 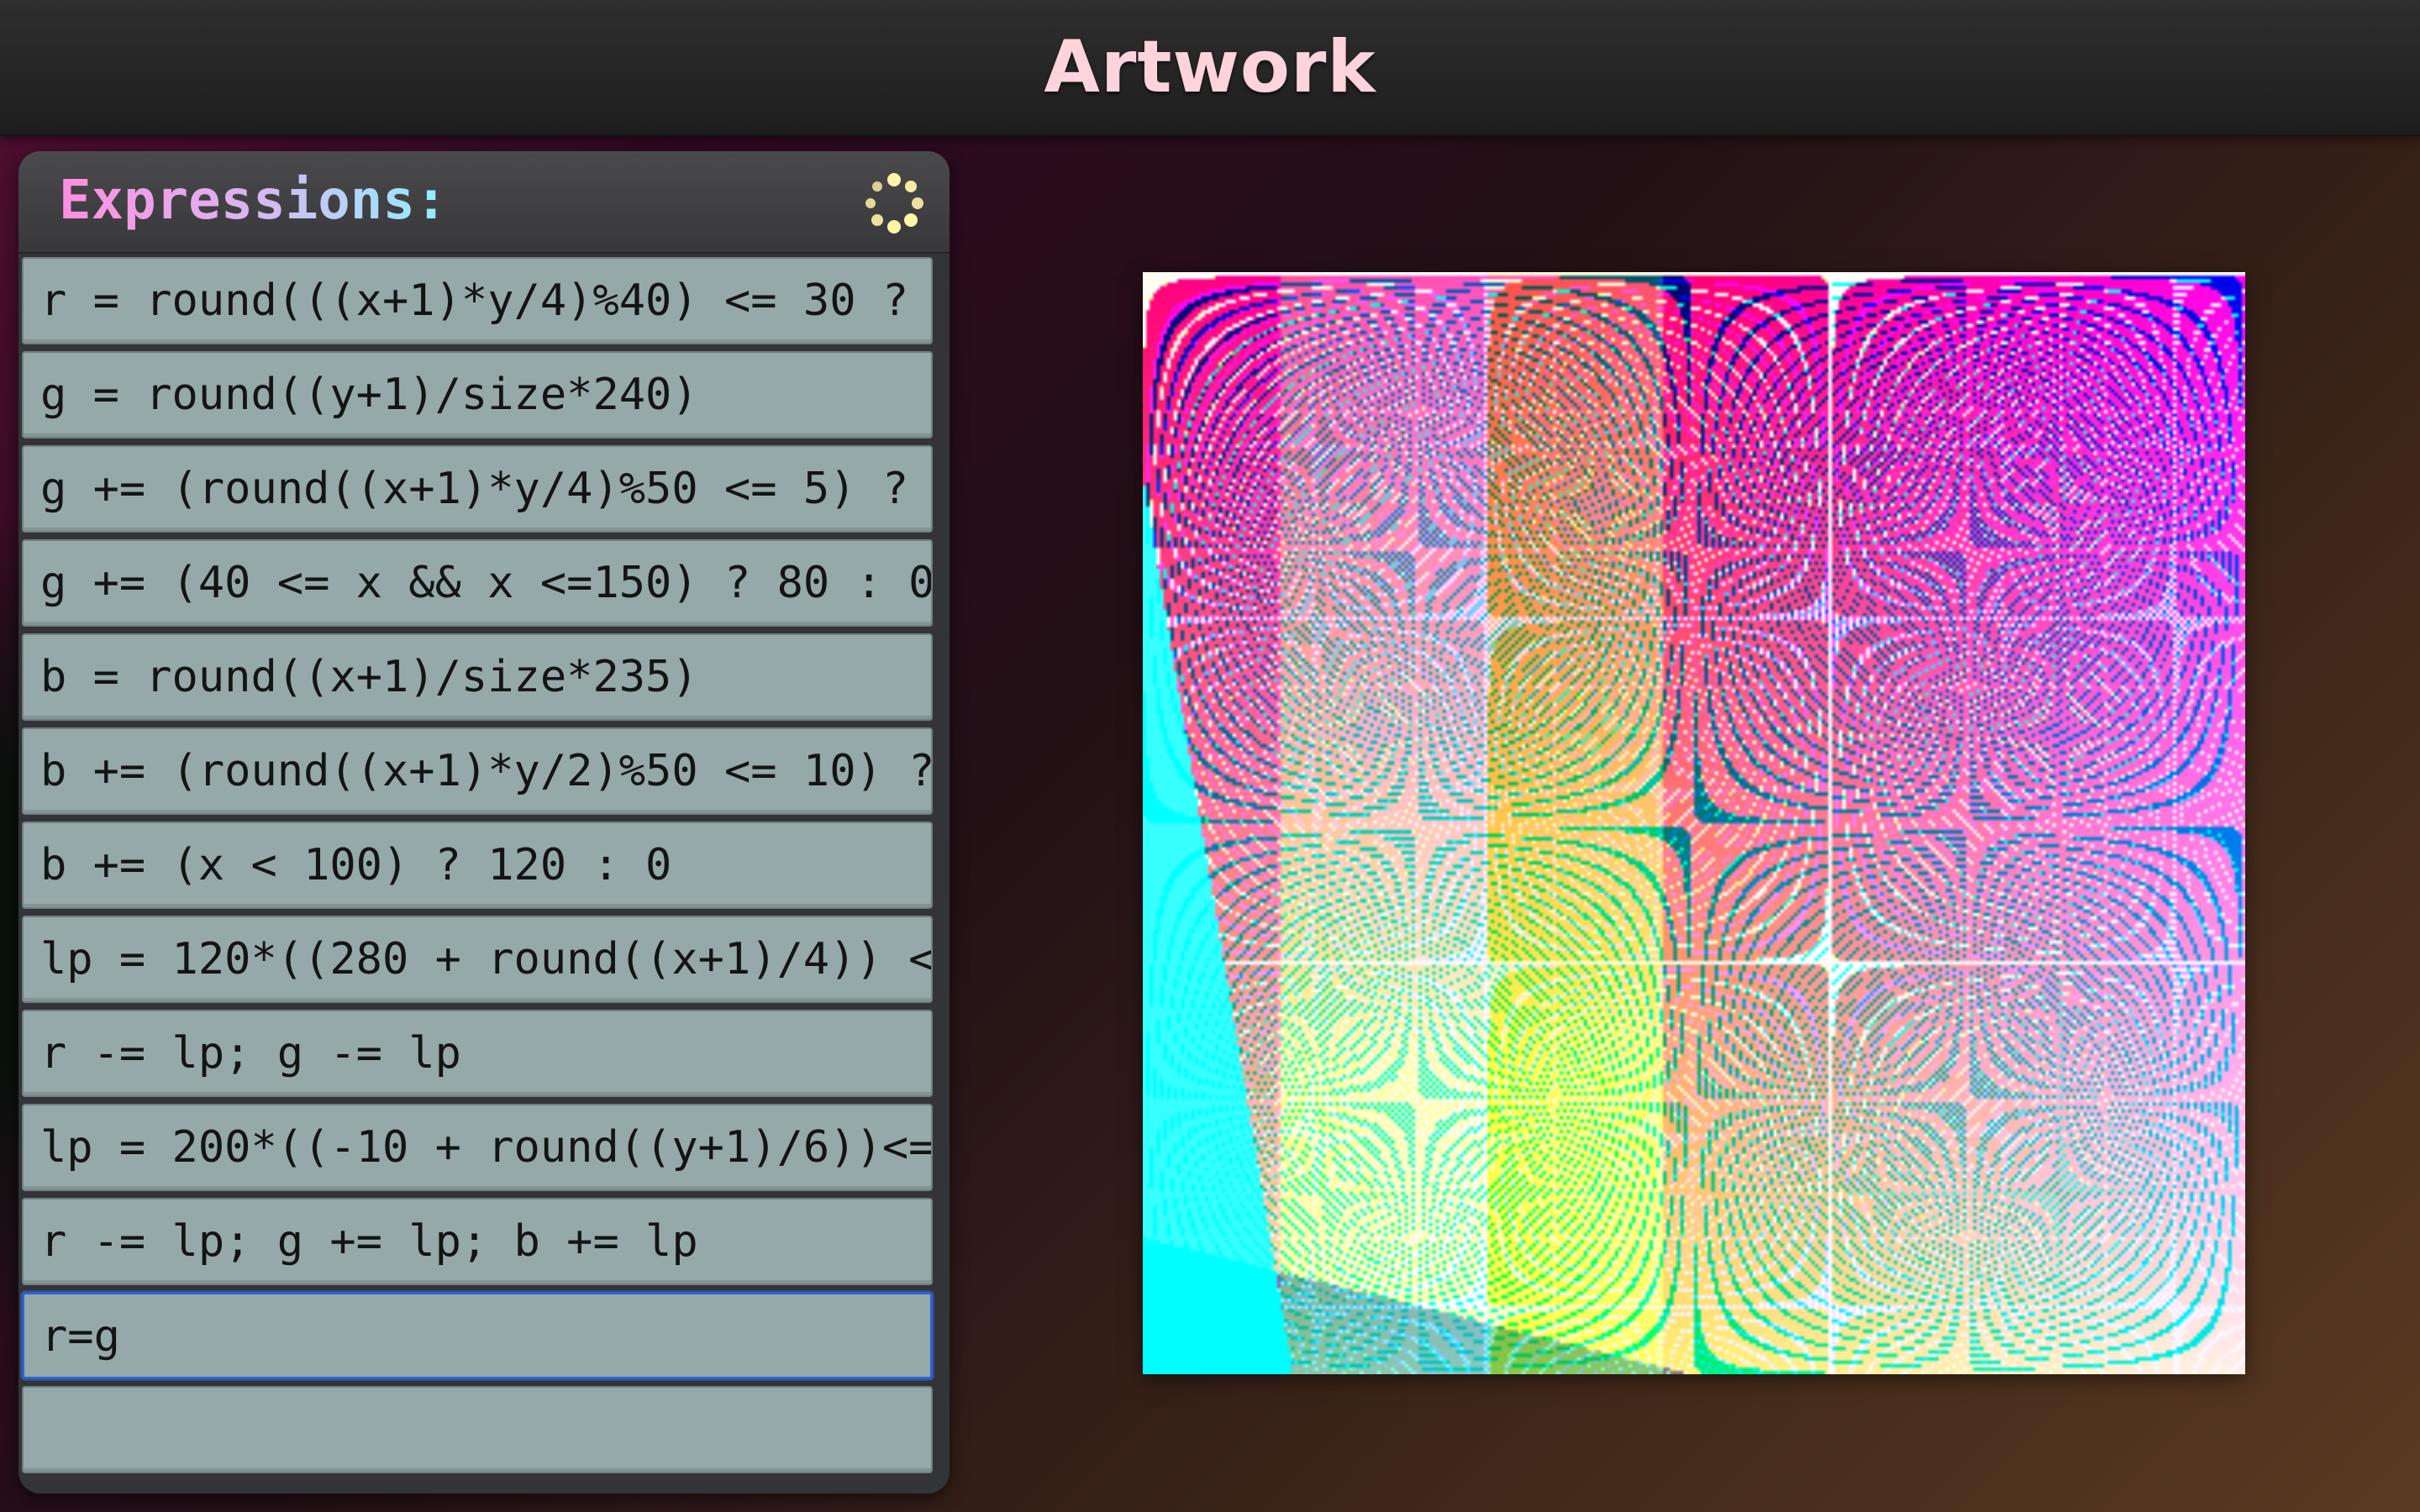 I want to click on expression-input: lp = 120*((280 + round((x+1)/4)) <= y), so click(x=478, y=959).